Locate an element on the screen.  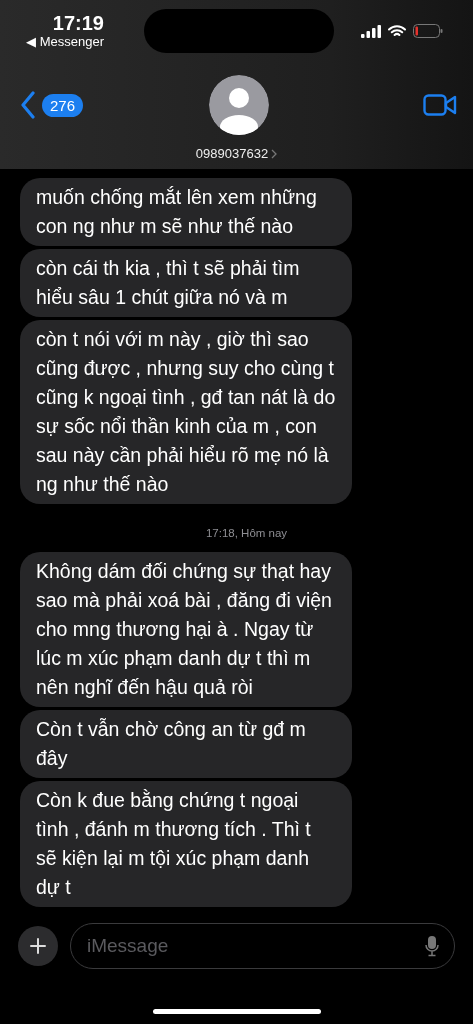
chevron-icon is located at coordinates (274, 153).